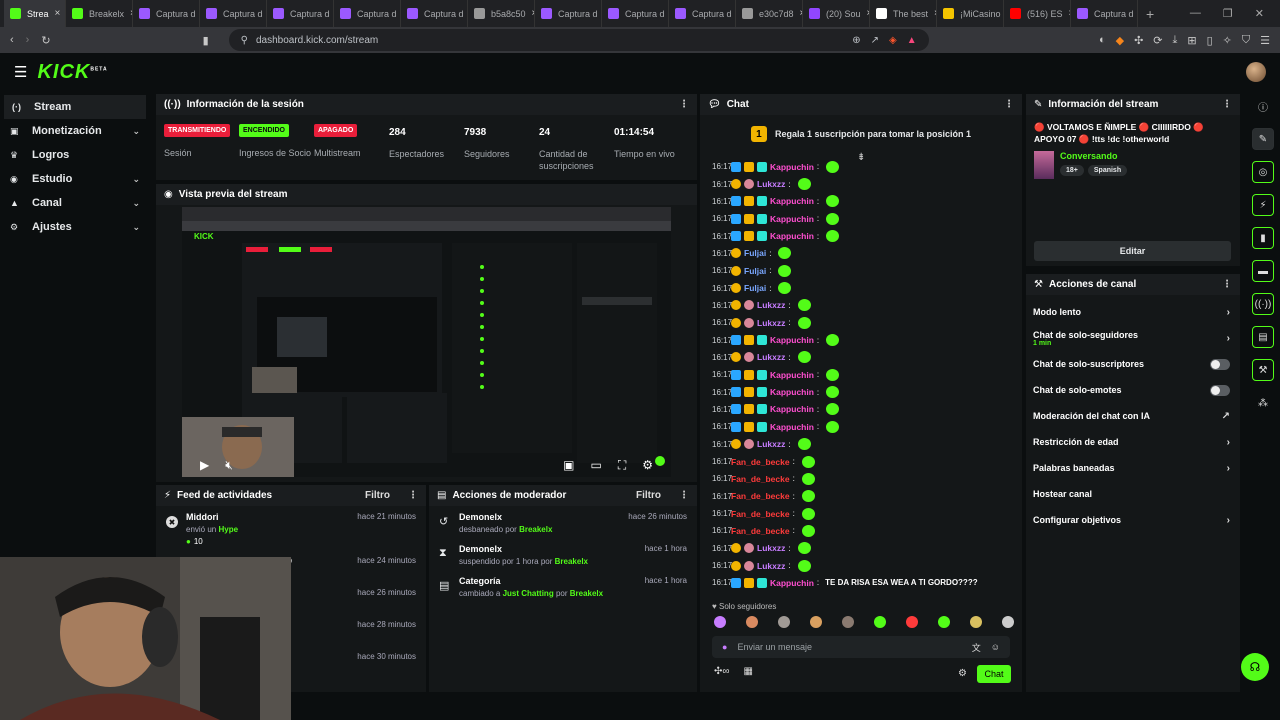  I want to click on minimize-icon: —, so click(1195, 13).